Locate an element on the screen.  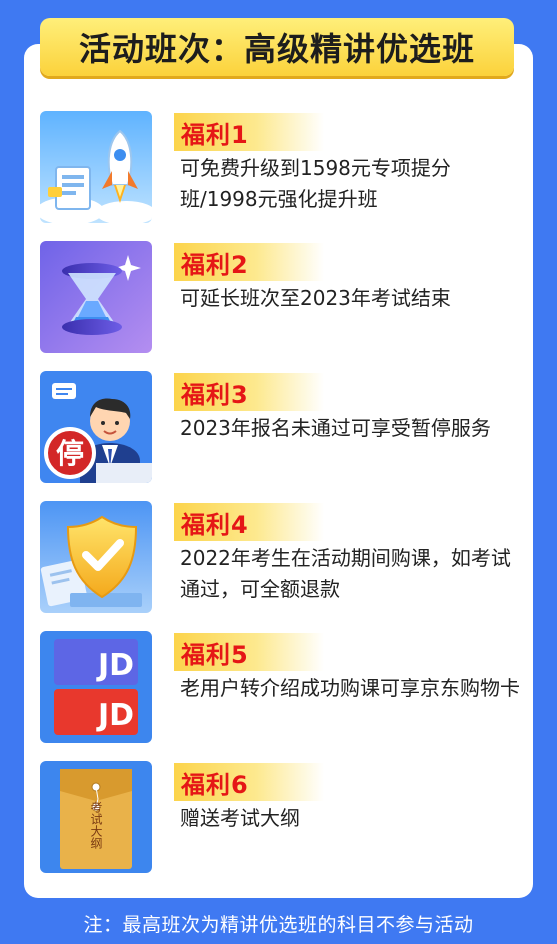
benefit-badge: 福利5 is located at coordinates (249, 652).